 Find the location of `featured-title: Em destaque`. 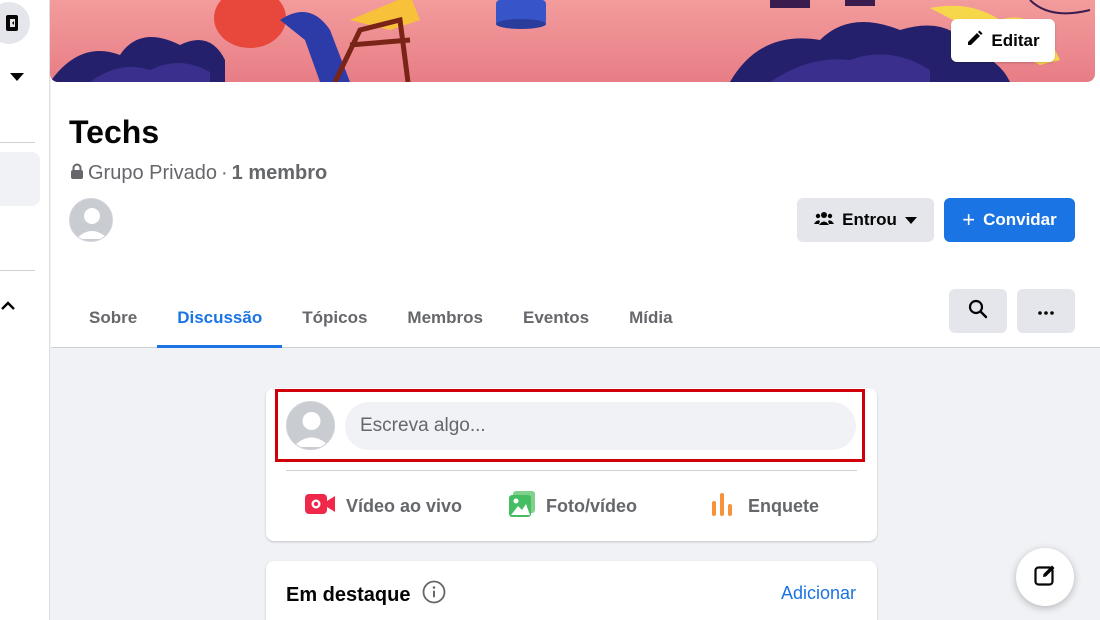

featured-title: Em destaque is located at coordinates (366, 595).